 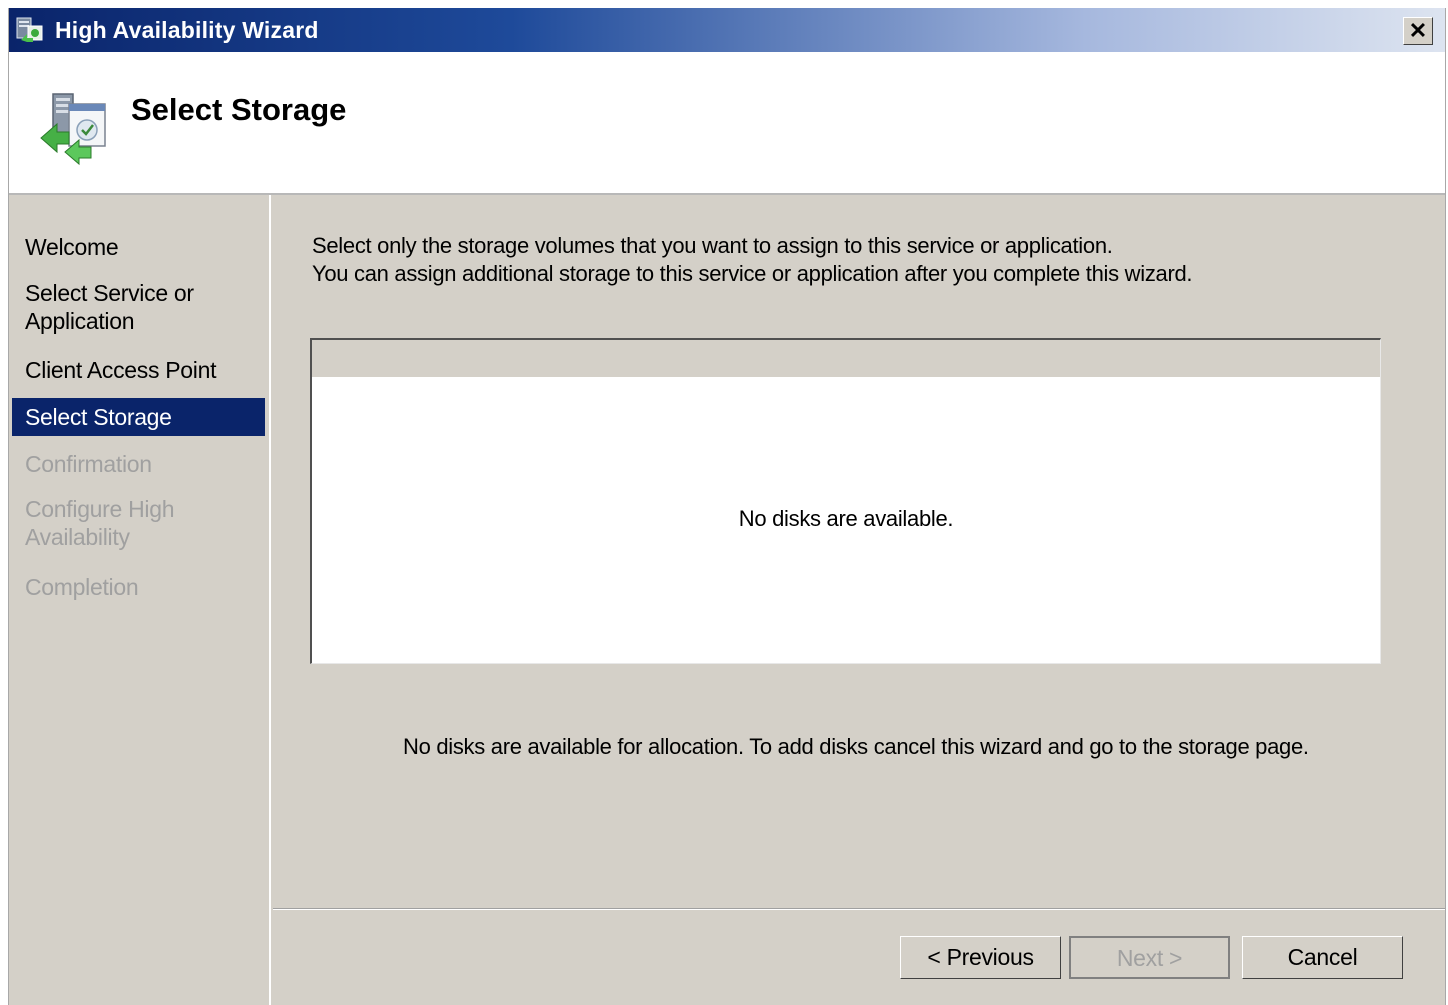 What do you see at coordinates (138, 307) in the screenshot?
I see `step-select-service: Select Service or Application` at bounding box center [138, 307].